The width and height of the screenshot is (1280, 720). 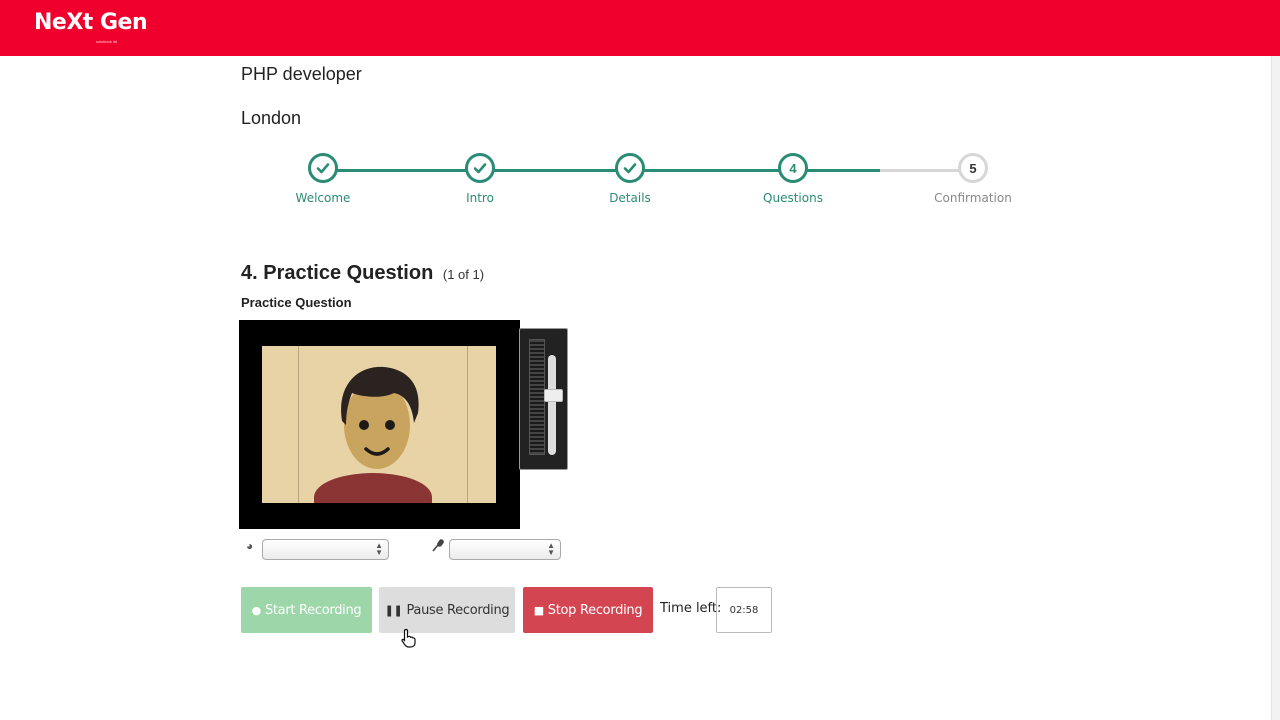 What do you see at coordinates (973, 168) in the screenshot?
I see `step-confirmation-circle: 5` at bounding box center [973, 168].